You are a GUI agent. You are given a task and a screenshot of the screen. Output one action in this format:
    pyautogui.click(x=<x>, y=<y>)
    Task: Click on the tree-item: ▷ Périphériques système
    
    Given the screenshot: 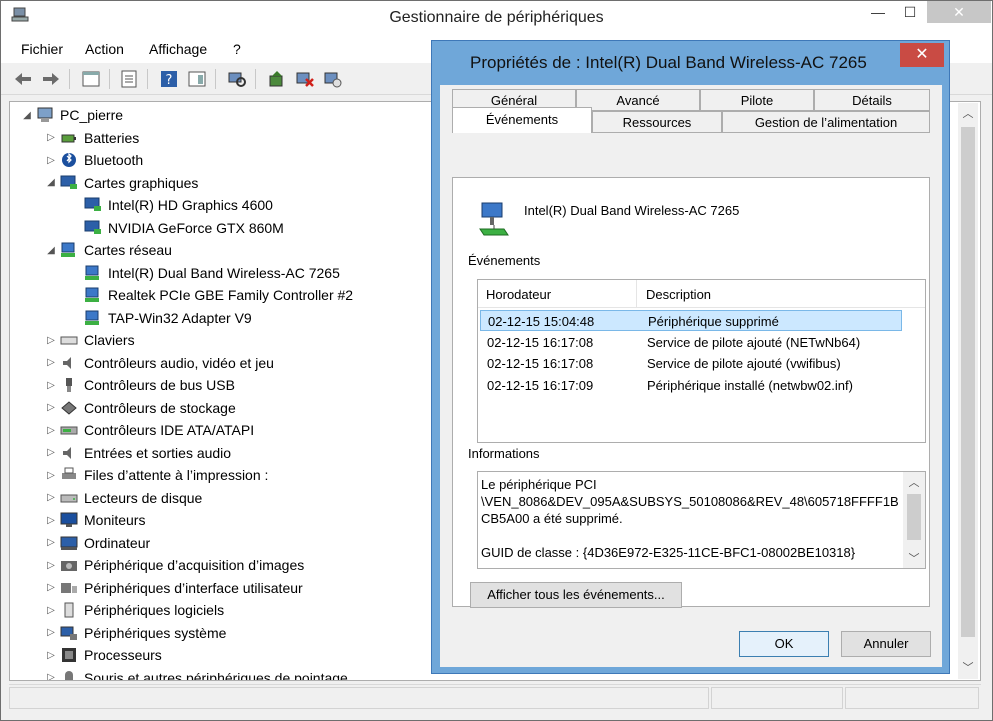 What is the action you would take?
    pyautogui.click(x=135, y=633)
    